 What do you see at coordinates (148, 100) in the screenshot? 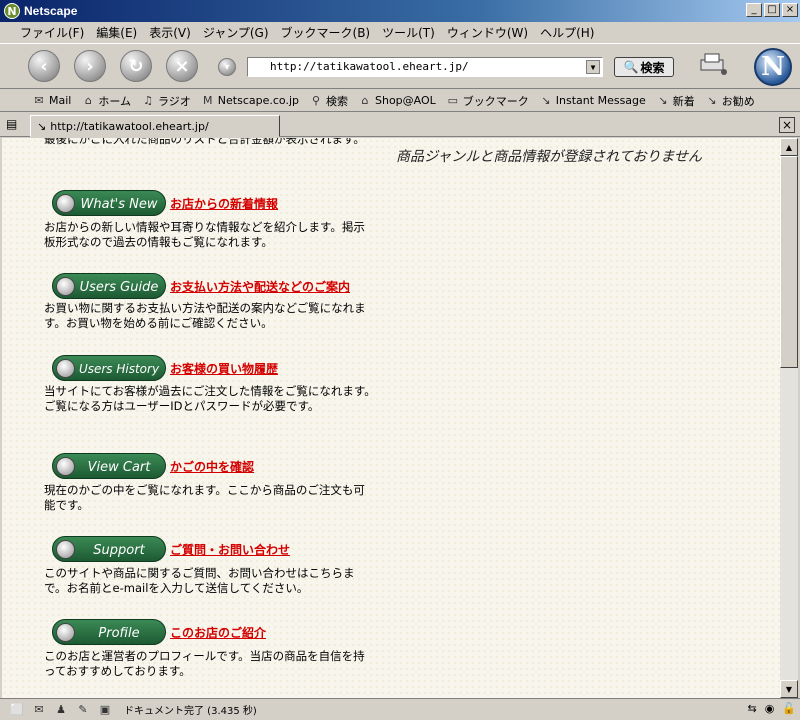
I see `radio-icon: ♫` at bounding box center [148, 100].